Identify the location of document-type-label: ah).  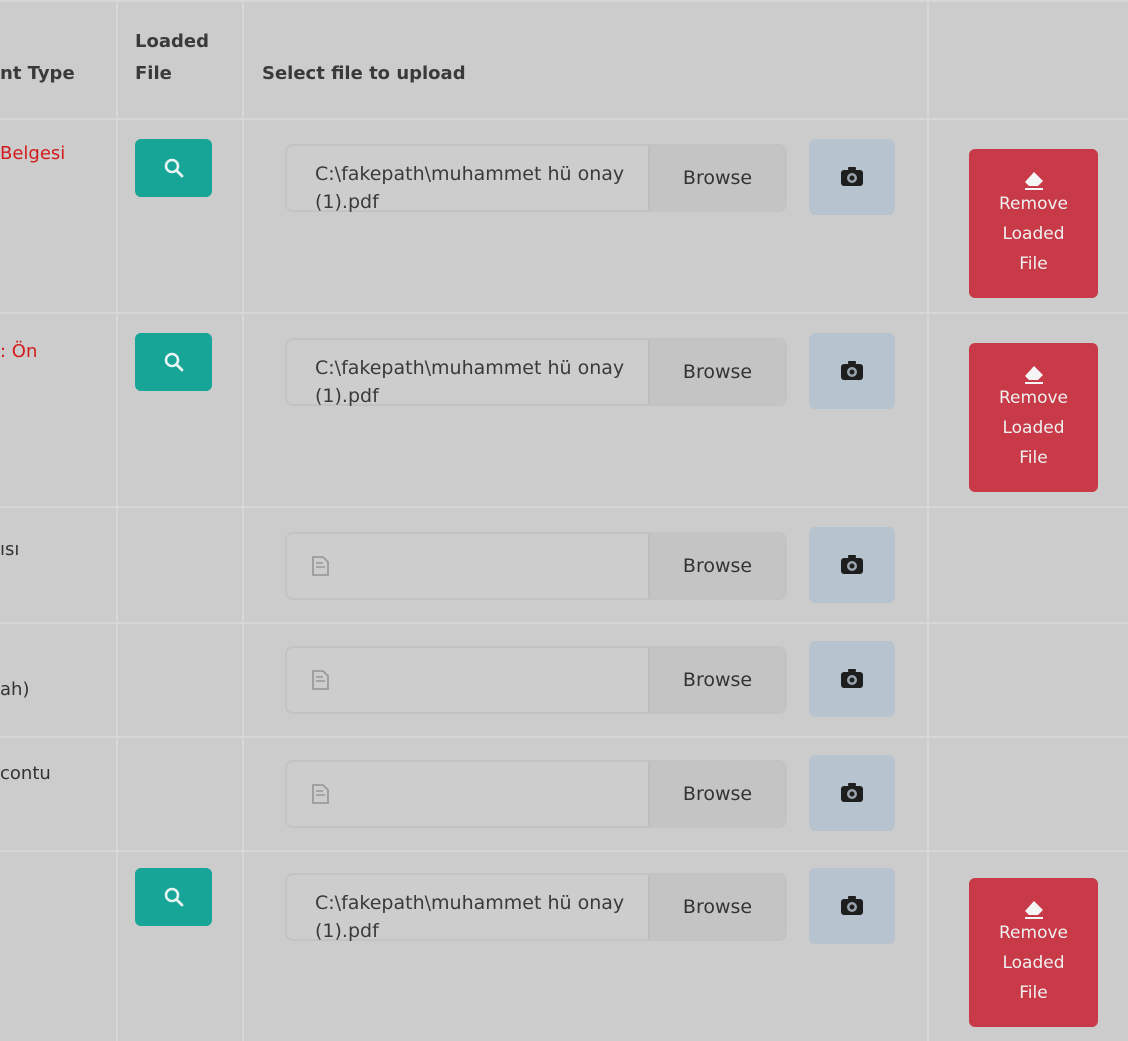
(15, 689).